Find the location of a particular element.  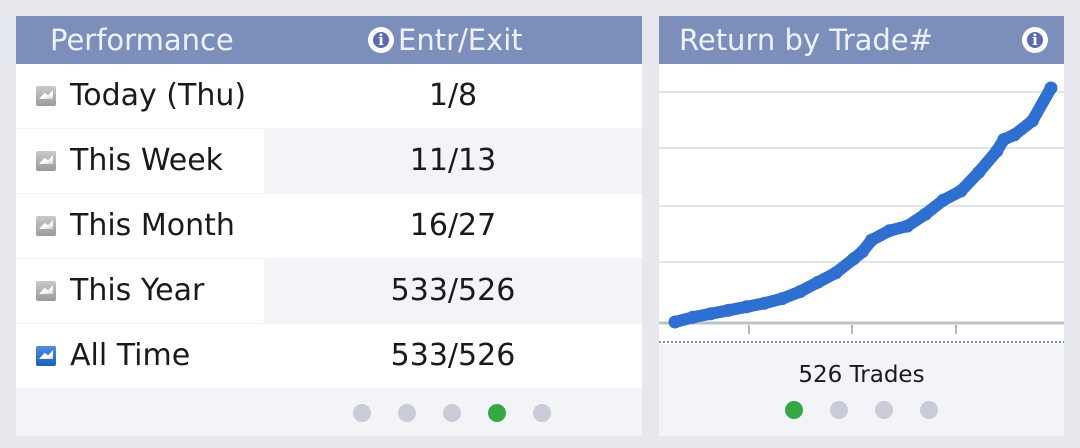

entr-exit-label: Entr/Exit is located at coordinates (460, 40).